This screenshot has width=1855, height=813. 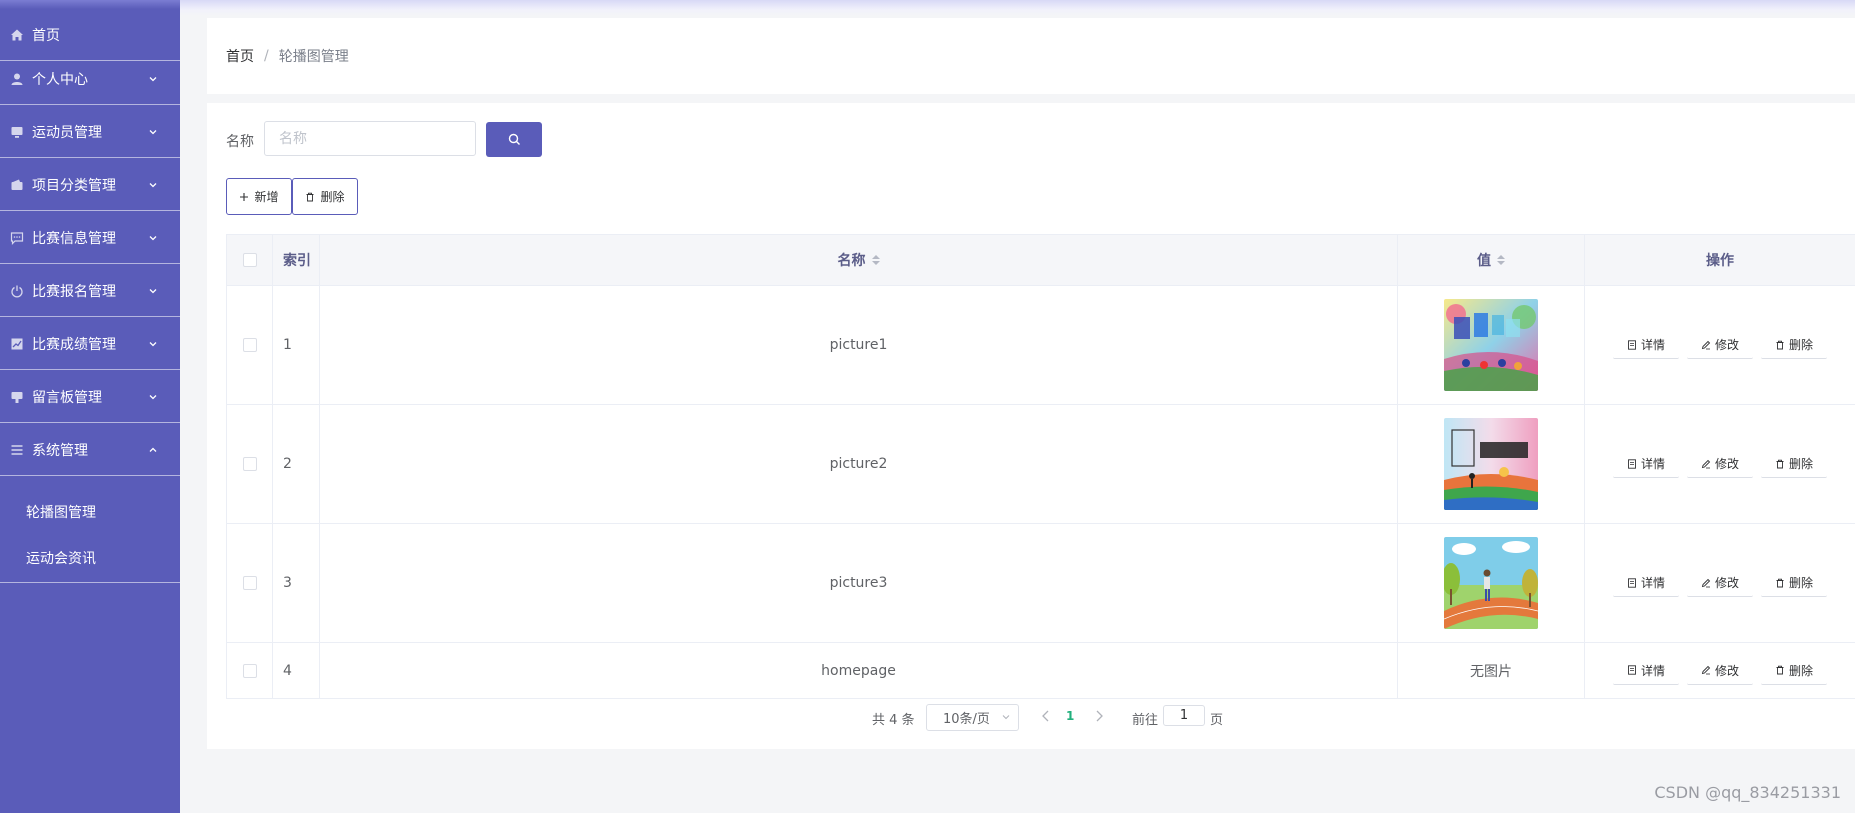 I want to click on sidebar-item-system: 系统管理, so click(x=90, y=450).